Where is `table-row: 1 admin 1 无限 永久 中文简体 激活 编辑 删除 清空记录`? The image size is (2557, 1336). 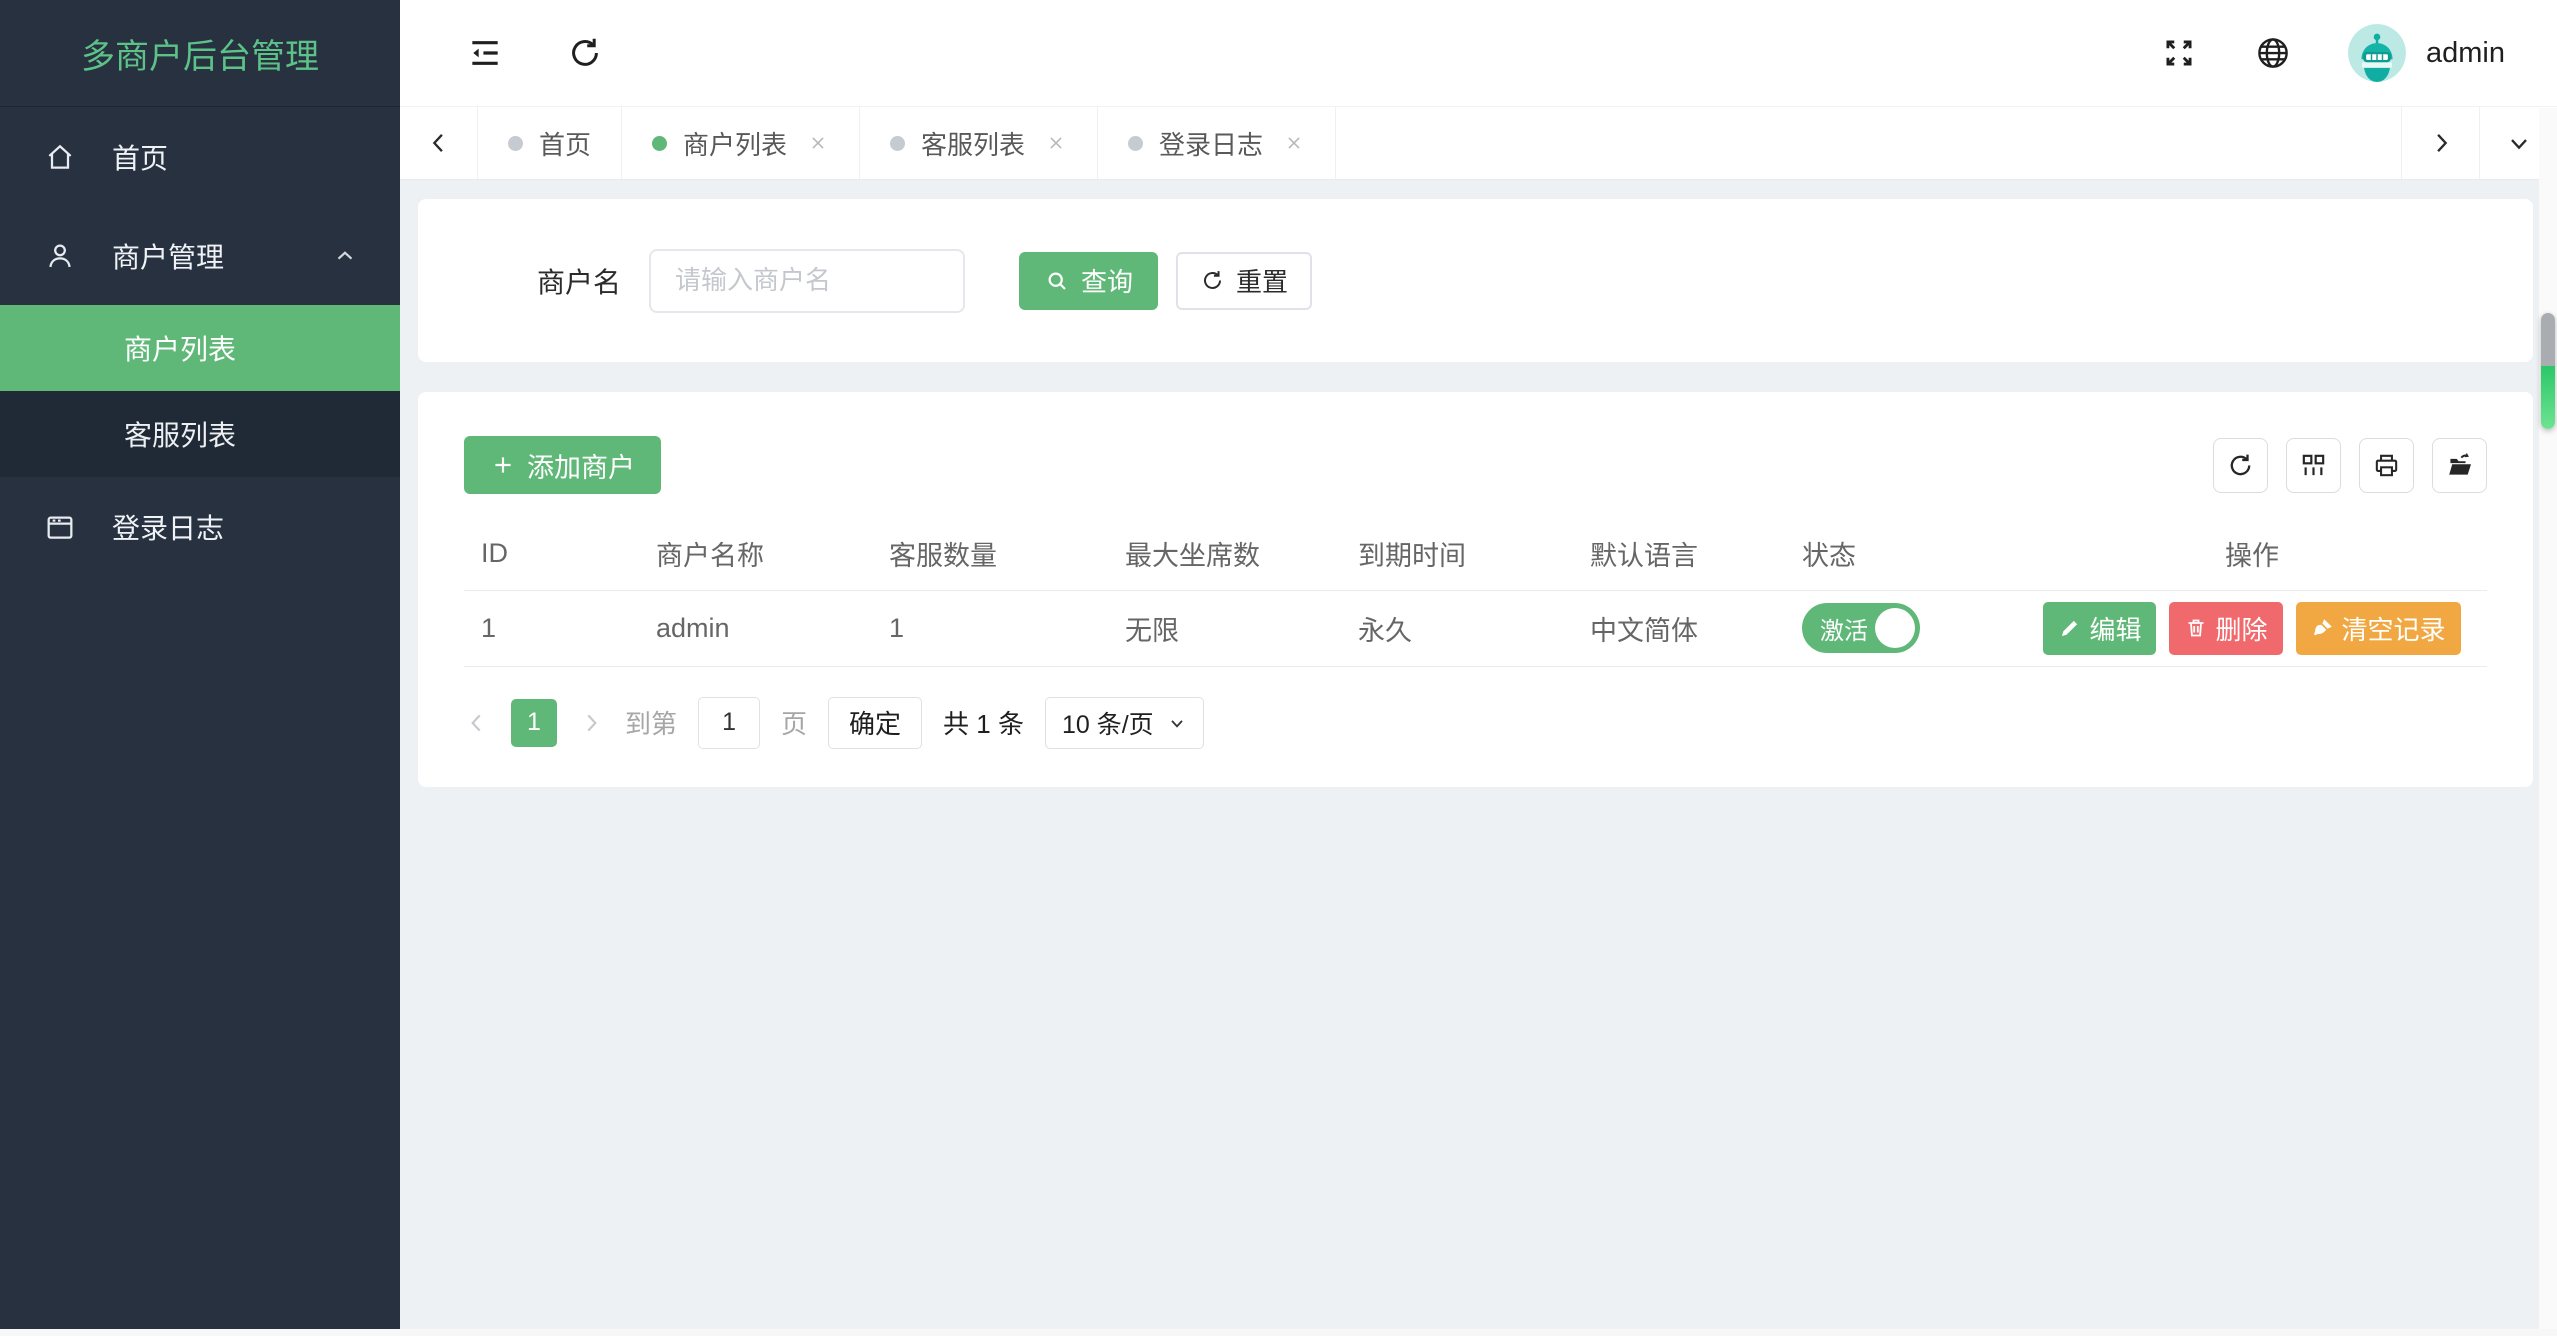
table-row: 1 admin 1 无限 永久 中文简体 激活 编辑 删除 清空记录 is located at coordinates (1475, 628).